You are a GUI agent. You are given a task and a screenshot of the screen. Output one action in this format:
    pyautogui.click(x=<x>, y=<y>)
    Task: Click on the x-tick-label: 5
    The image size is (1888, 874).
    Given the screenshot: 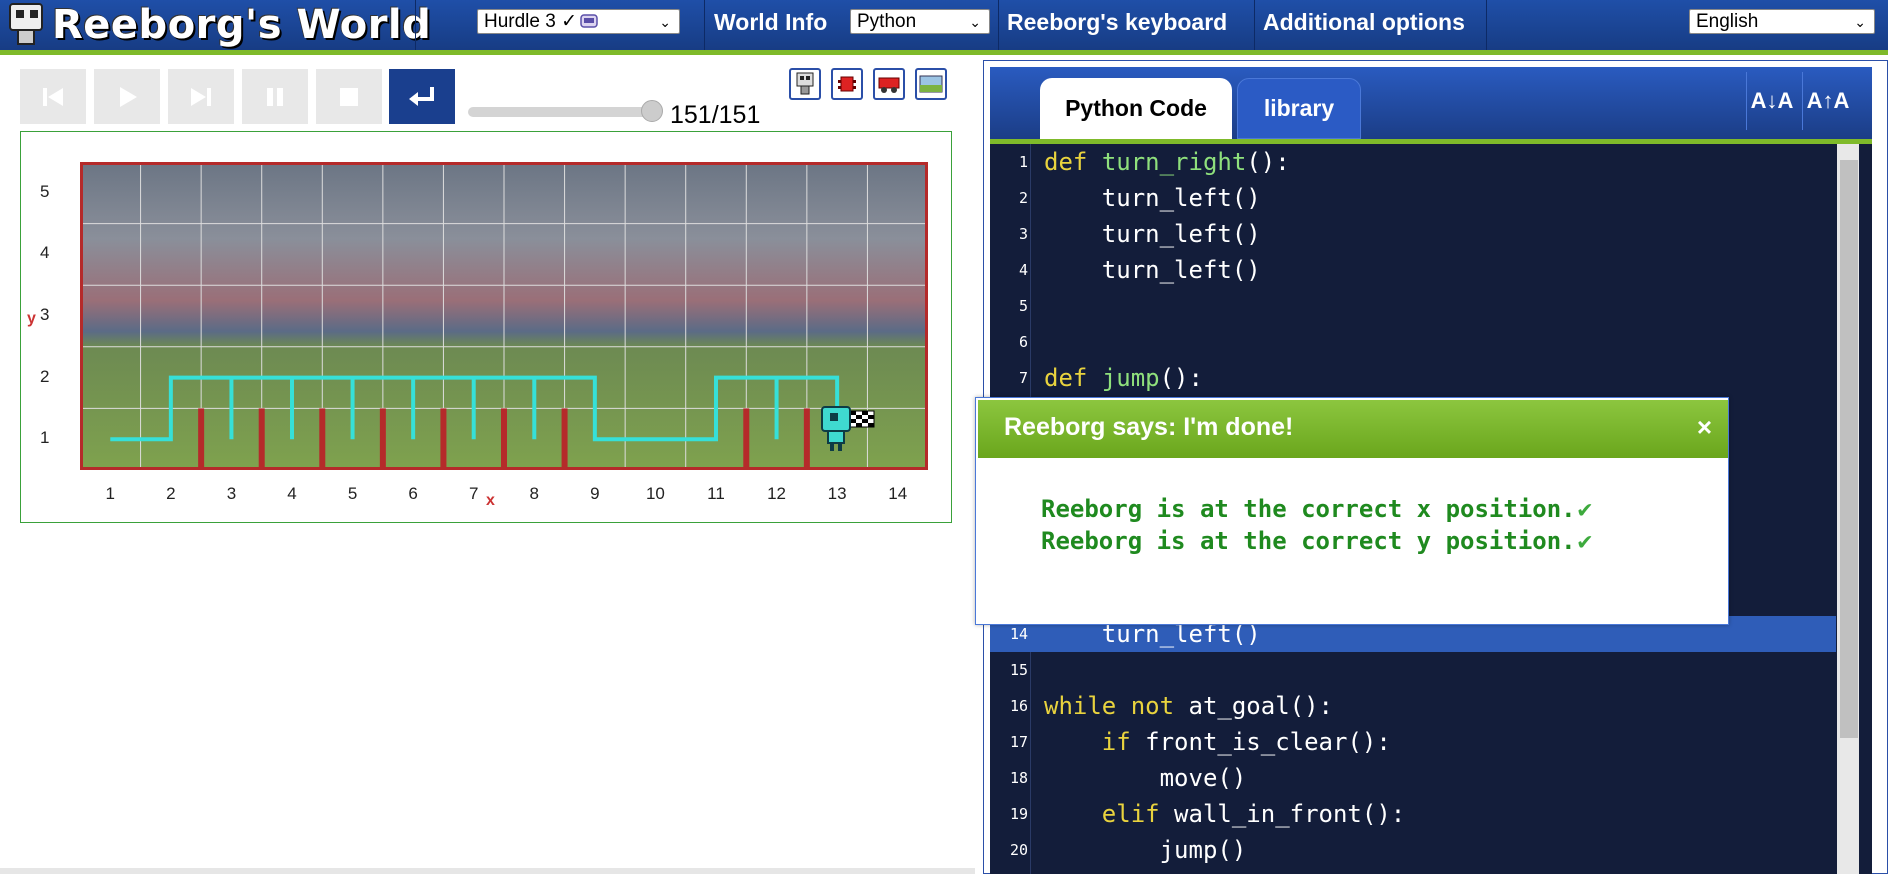 What is the action you would take?
    pyautogui.click(x=352, y=493)
    